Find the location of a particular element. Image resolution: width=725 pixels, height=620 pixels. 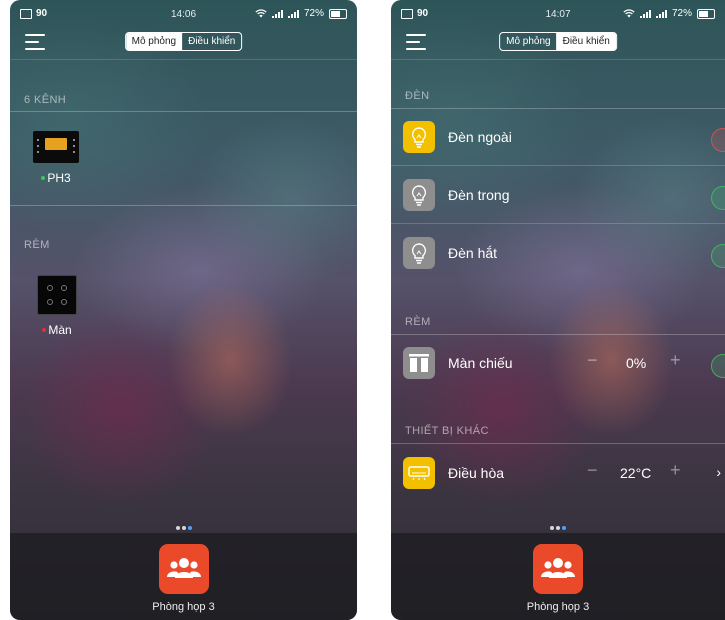

air-conditioner-icon is located at coordinates (419, 473).